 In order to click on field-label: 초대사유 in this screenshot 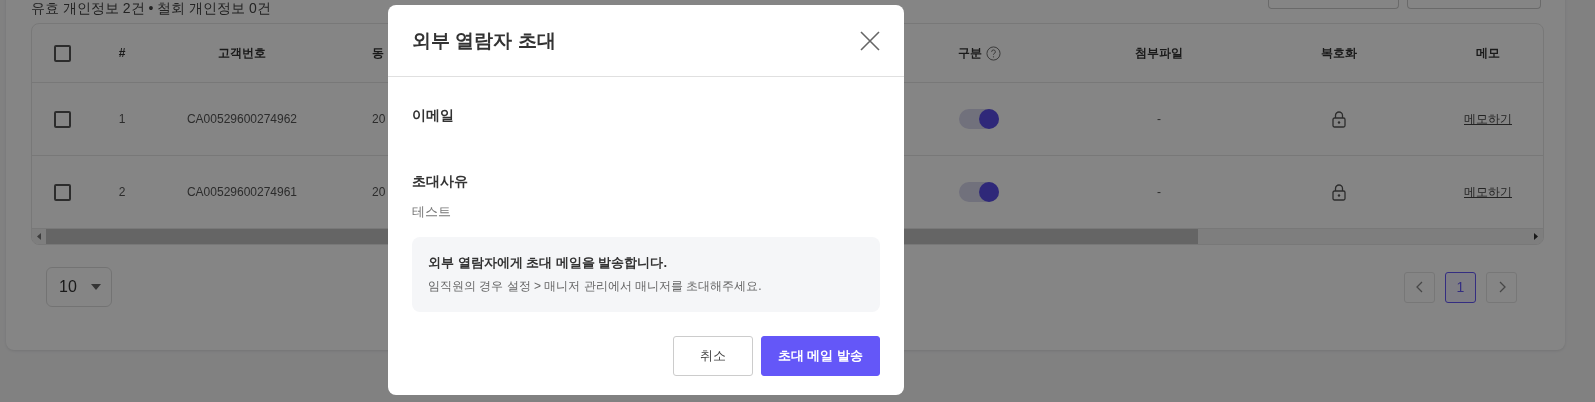, I will do `click(440, 182)`.